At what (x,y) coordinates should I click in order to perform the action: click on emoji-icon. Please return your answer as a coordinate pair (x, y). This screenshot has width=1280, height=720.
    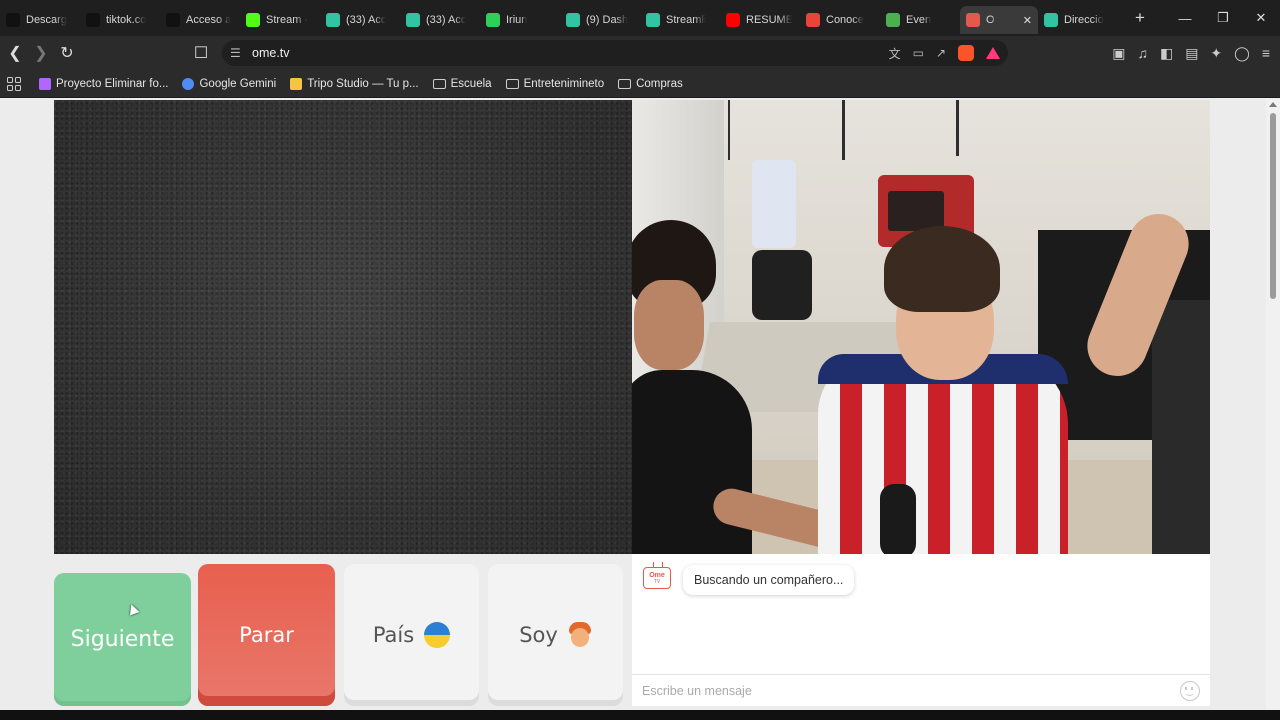
    Looking at the image, I should click on (1190, 691).